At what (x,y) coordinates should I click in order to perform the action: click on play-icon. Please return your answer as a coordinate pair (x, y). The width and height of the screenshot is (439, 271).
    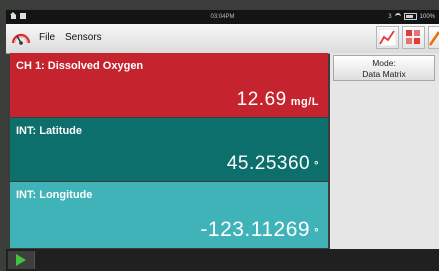
    Looking at the image, I should click on (21, 260).